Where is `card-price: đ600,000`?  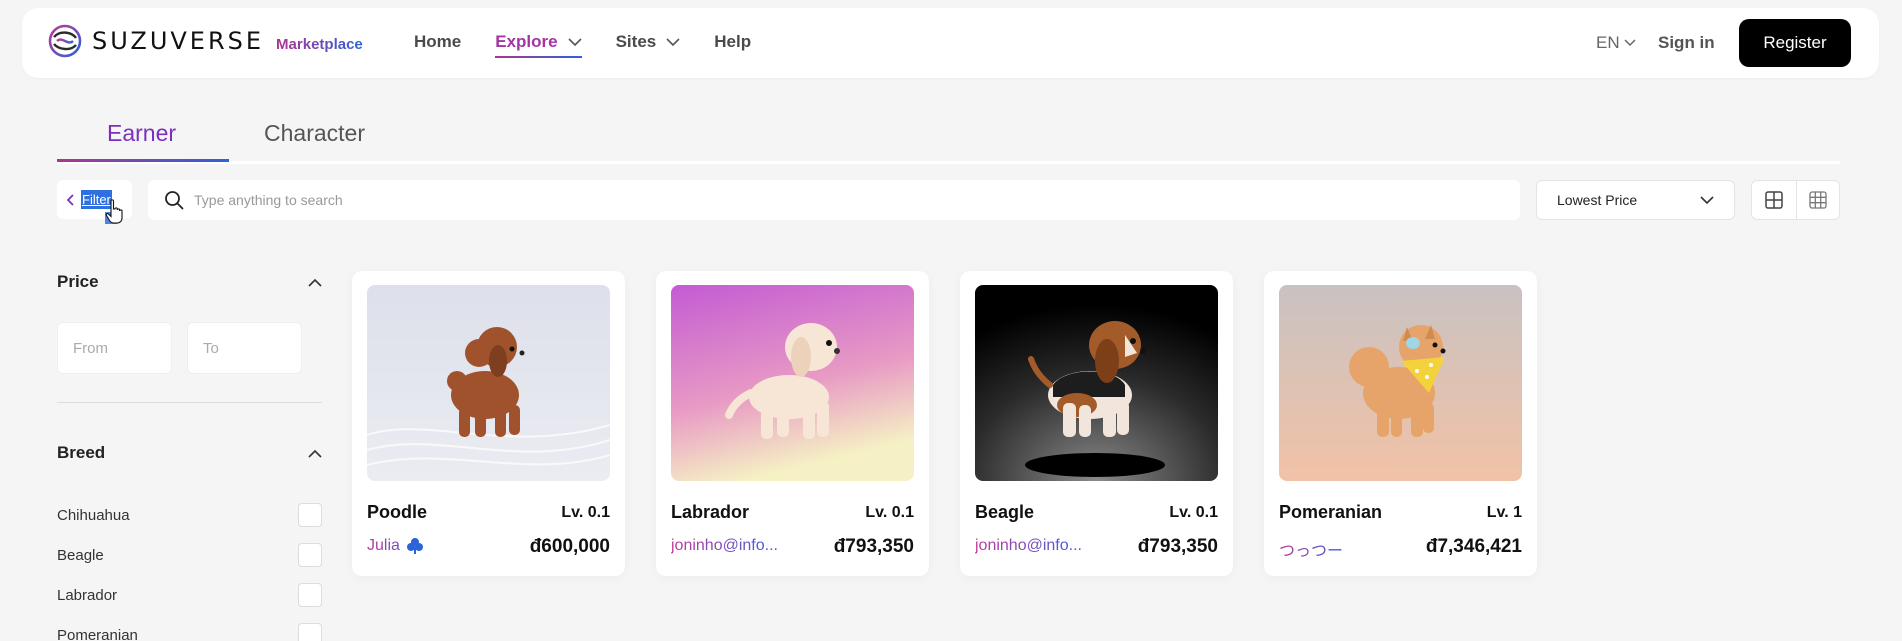 card-price: đ600,000 is located at coordinates (569, 546).